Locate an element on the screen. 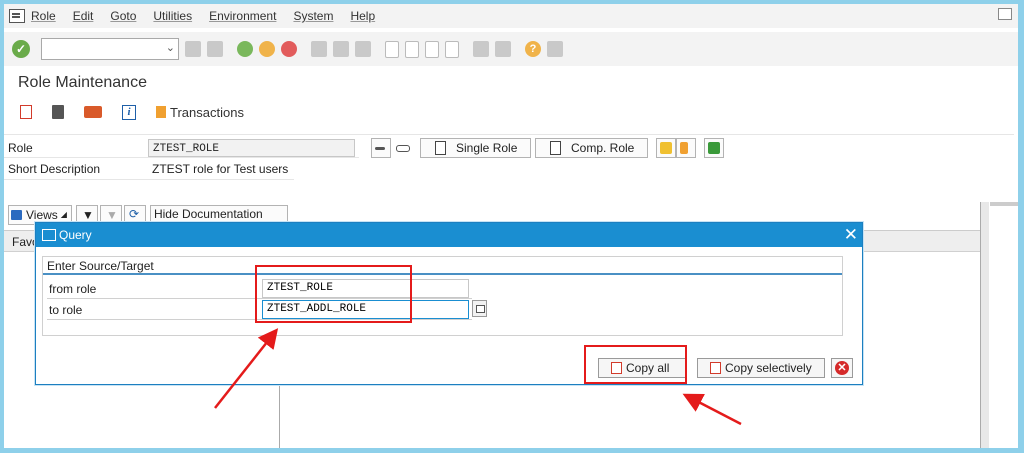  annotation-arrows is located at coordinates (478, 377).